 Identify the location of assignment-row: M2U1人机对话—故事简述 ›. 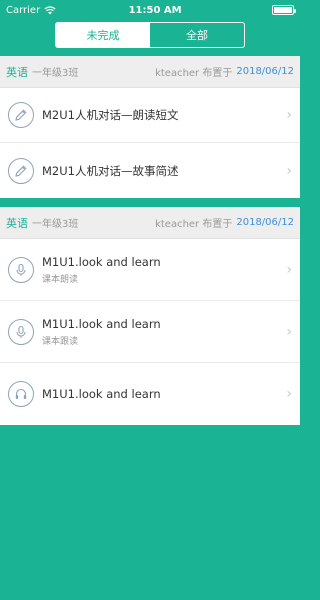
(150, 170).